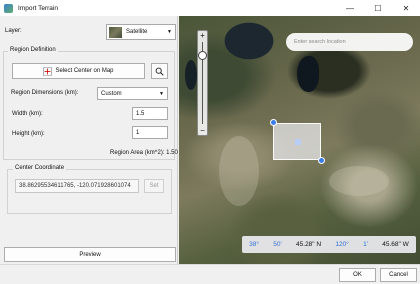  Describe the element at coordinates (27, 114) in the screenshot. I see `width-label: Width (km):` at that location.